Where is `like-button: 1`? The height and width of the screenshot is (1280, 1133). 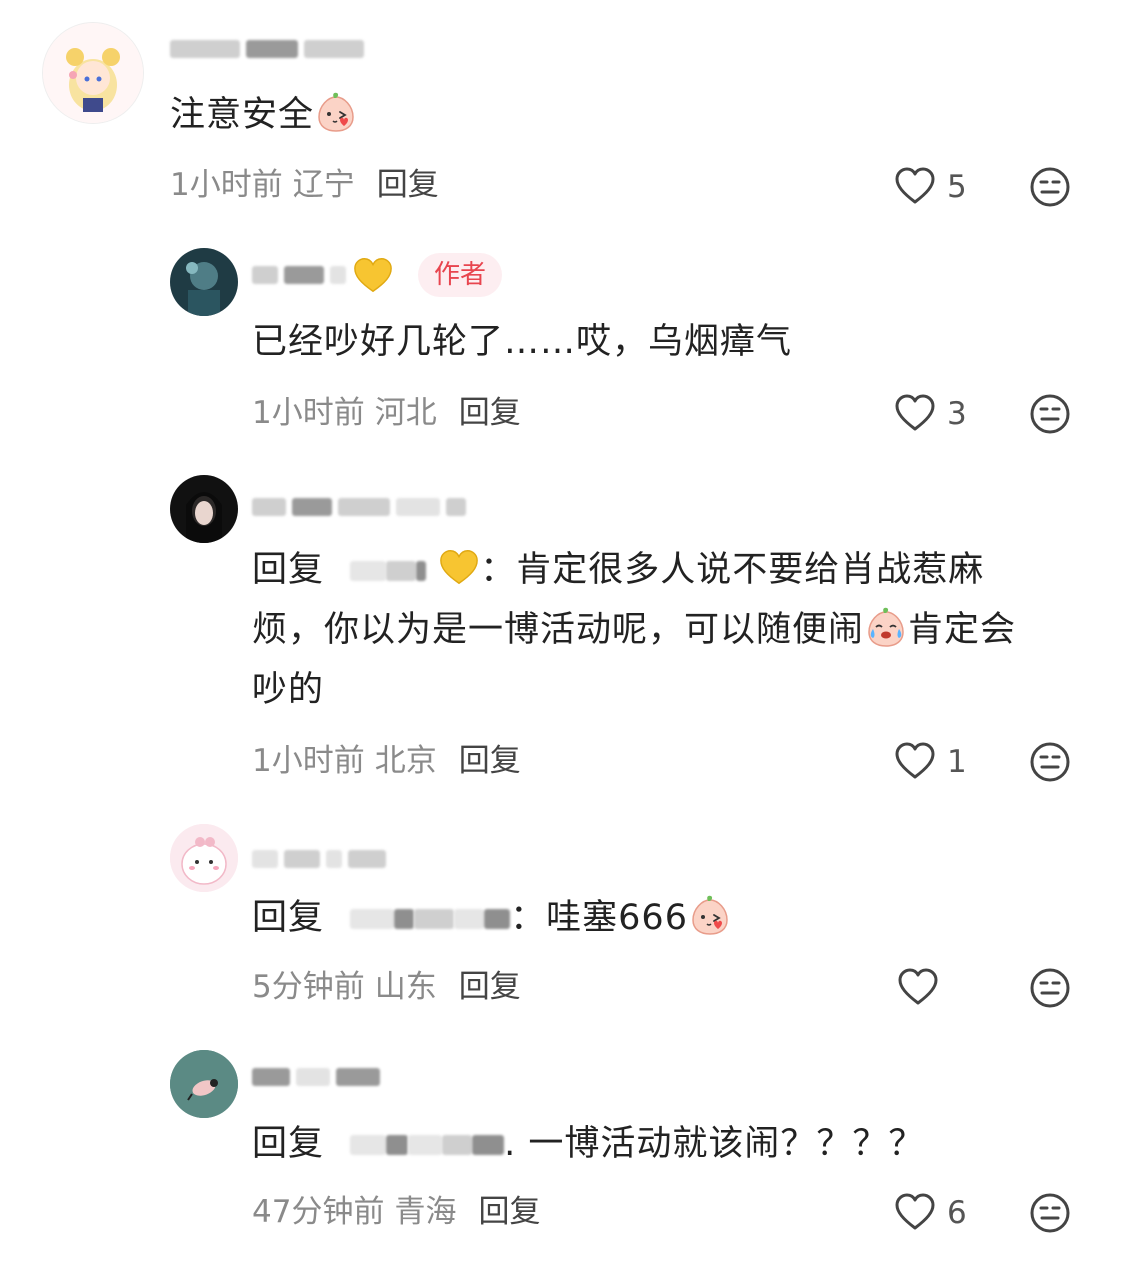
like-button: 1 is located at coordinates (930, 762).